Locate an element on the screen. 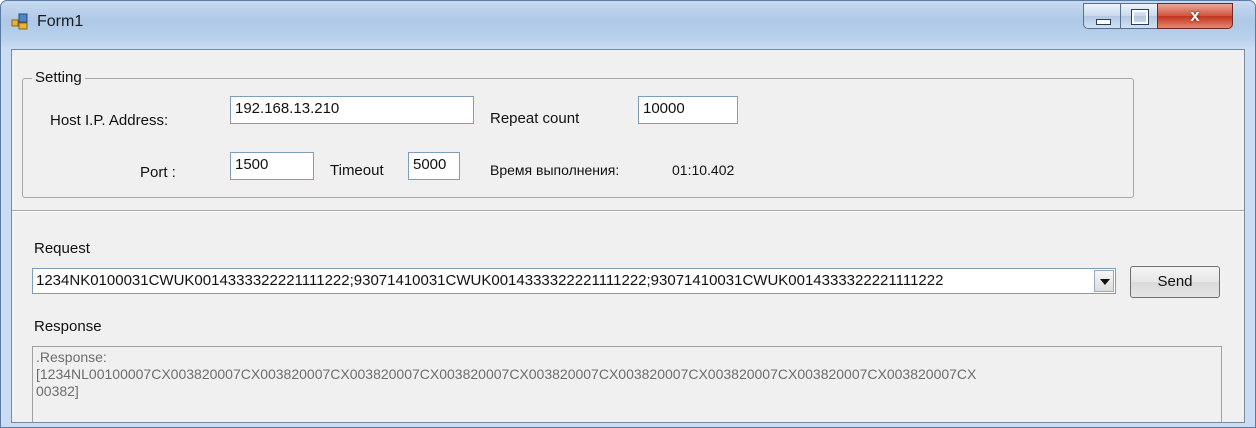  minimize-icon is located at coordinates (1103, 22).